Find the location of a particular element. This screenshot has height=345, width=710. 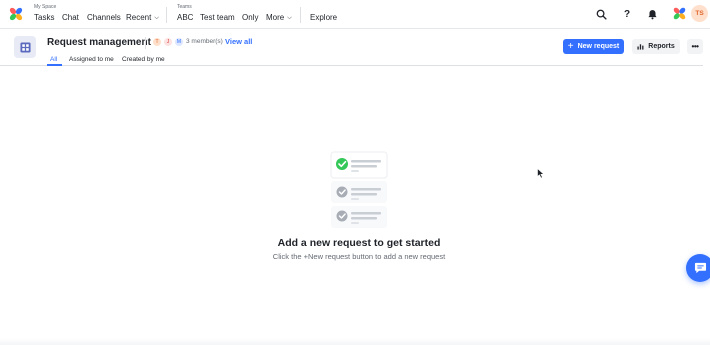

my-space-label: My Space is located at coordinates (45, 7).